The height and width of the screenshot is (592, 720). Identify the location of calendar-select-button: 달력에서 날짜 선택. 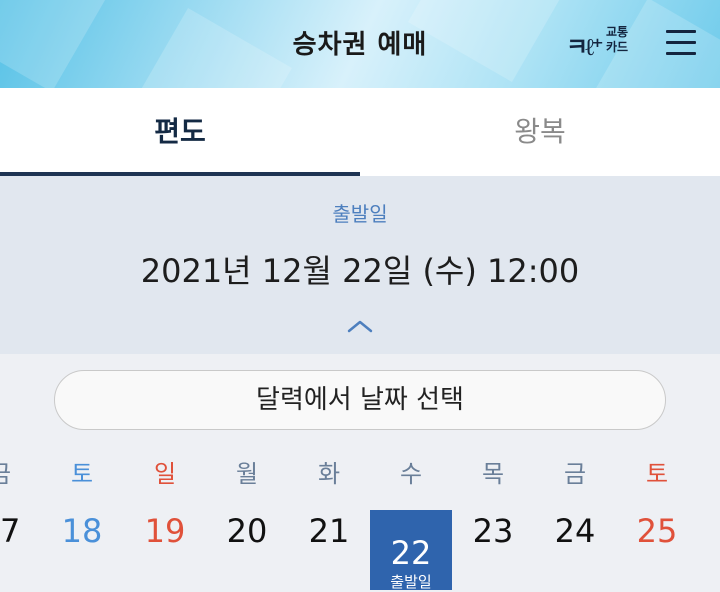
(360, 400).